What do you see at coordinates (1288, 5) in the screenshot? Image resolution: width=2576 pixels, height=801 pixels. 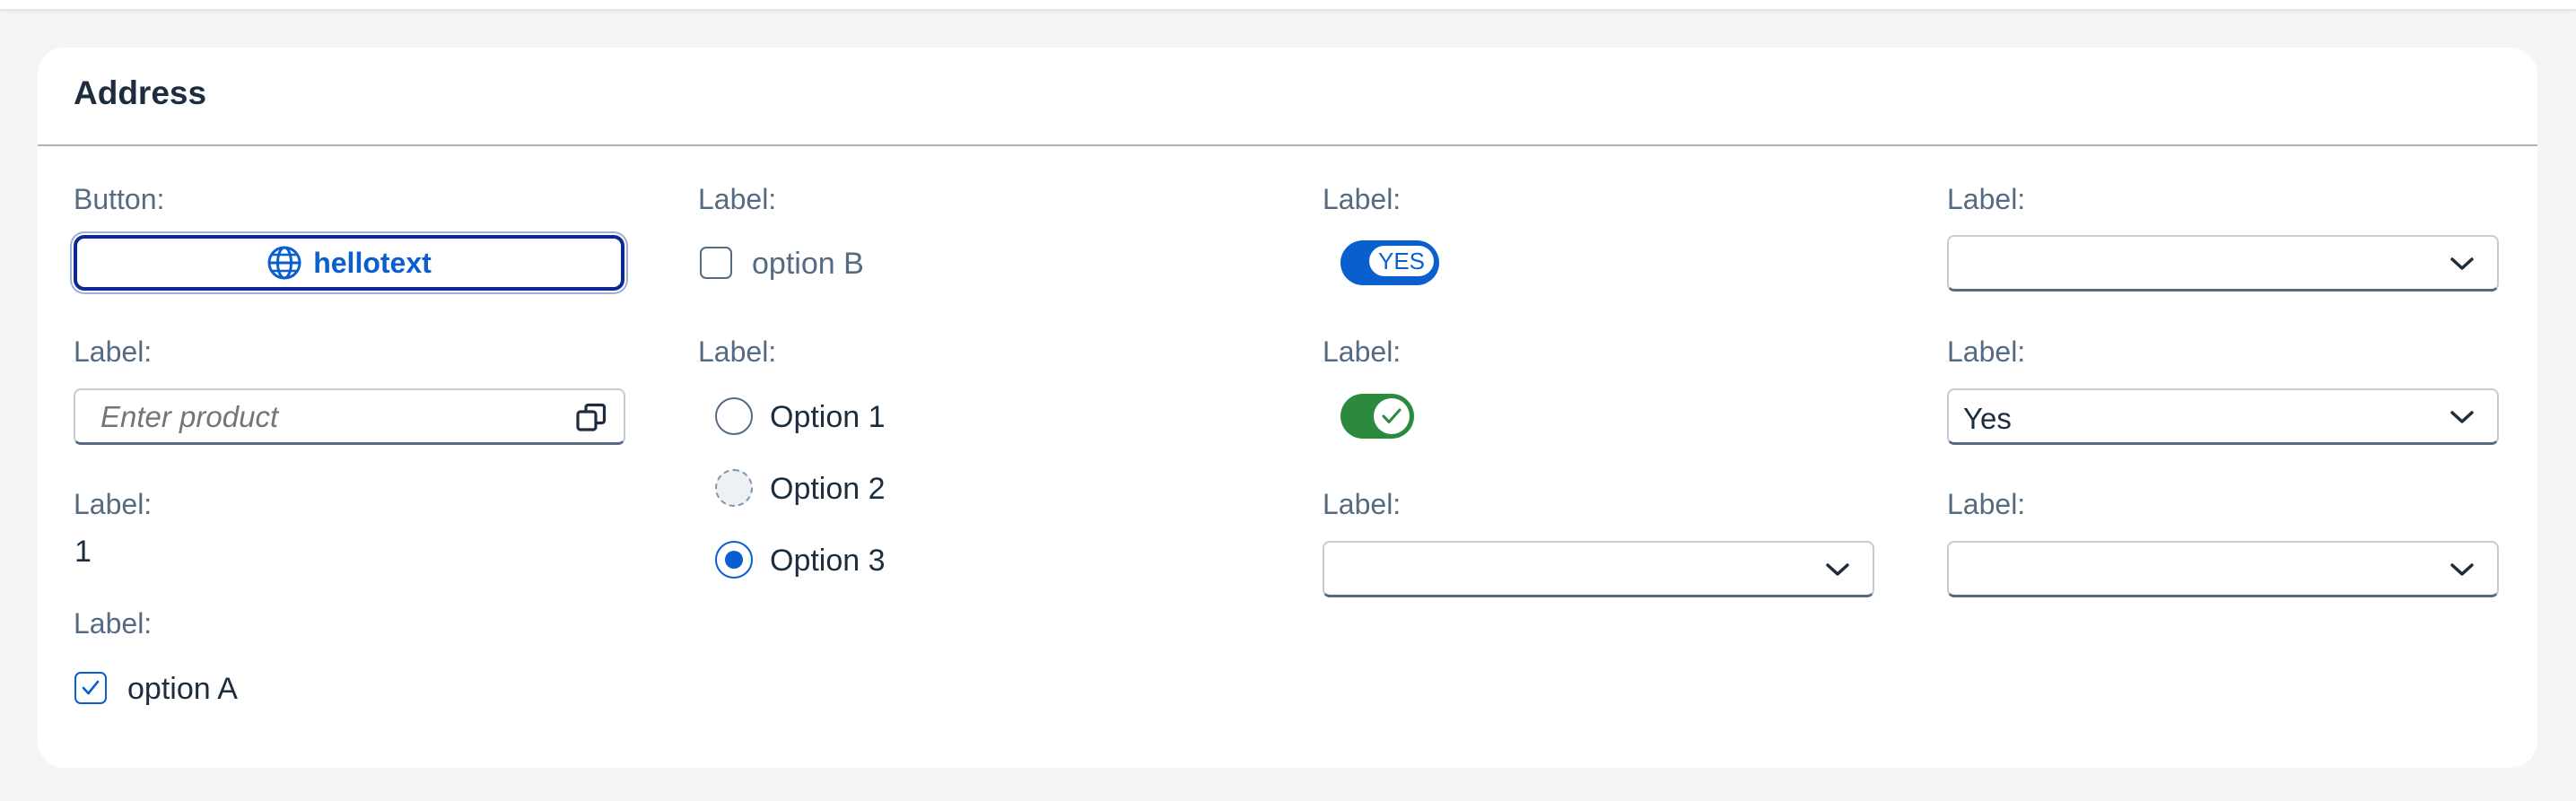 I see `top-toolbar-strip` at bounding box center [1288, 5].